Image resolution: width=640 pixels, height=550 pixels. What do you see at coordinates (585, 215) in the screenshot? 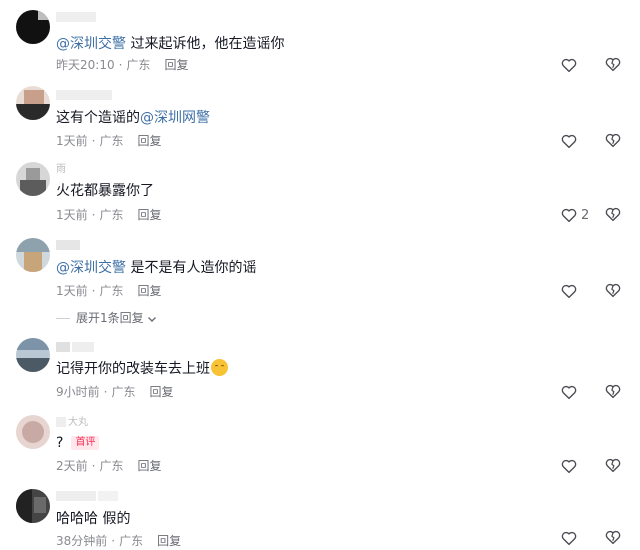
I see `like-count: 2` at bounding box center [585, 215].